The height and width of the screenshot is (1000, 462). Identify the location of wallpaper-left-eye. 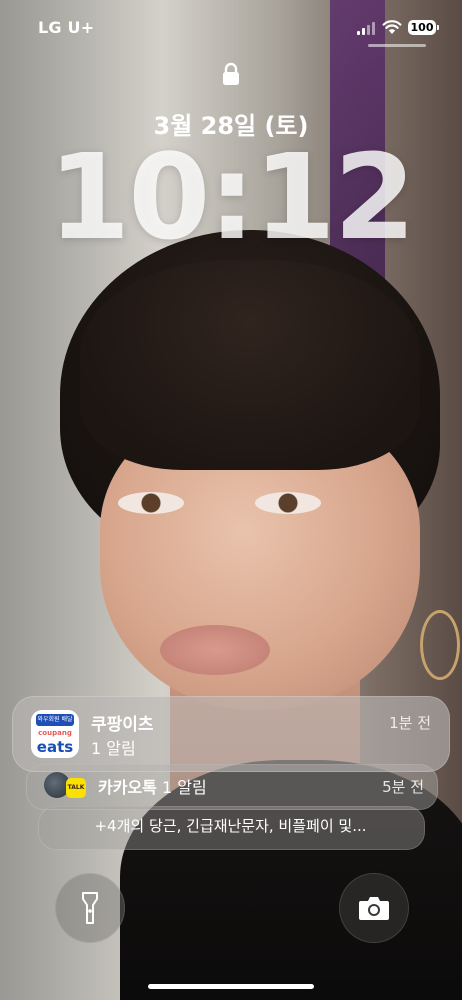
(151, 503).